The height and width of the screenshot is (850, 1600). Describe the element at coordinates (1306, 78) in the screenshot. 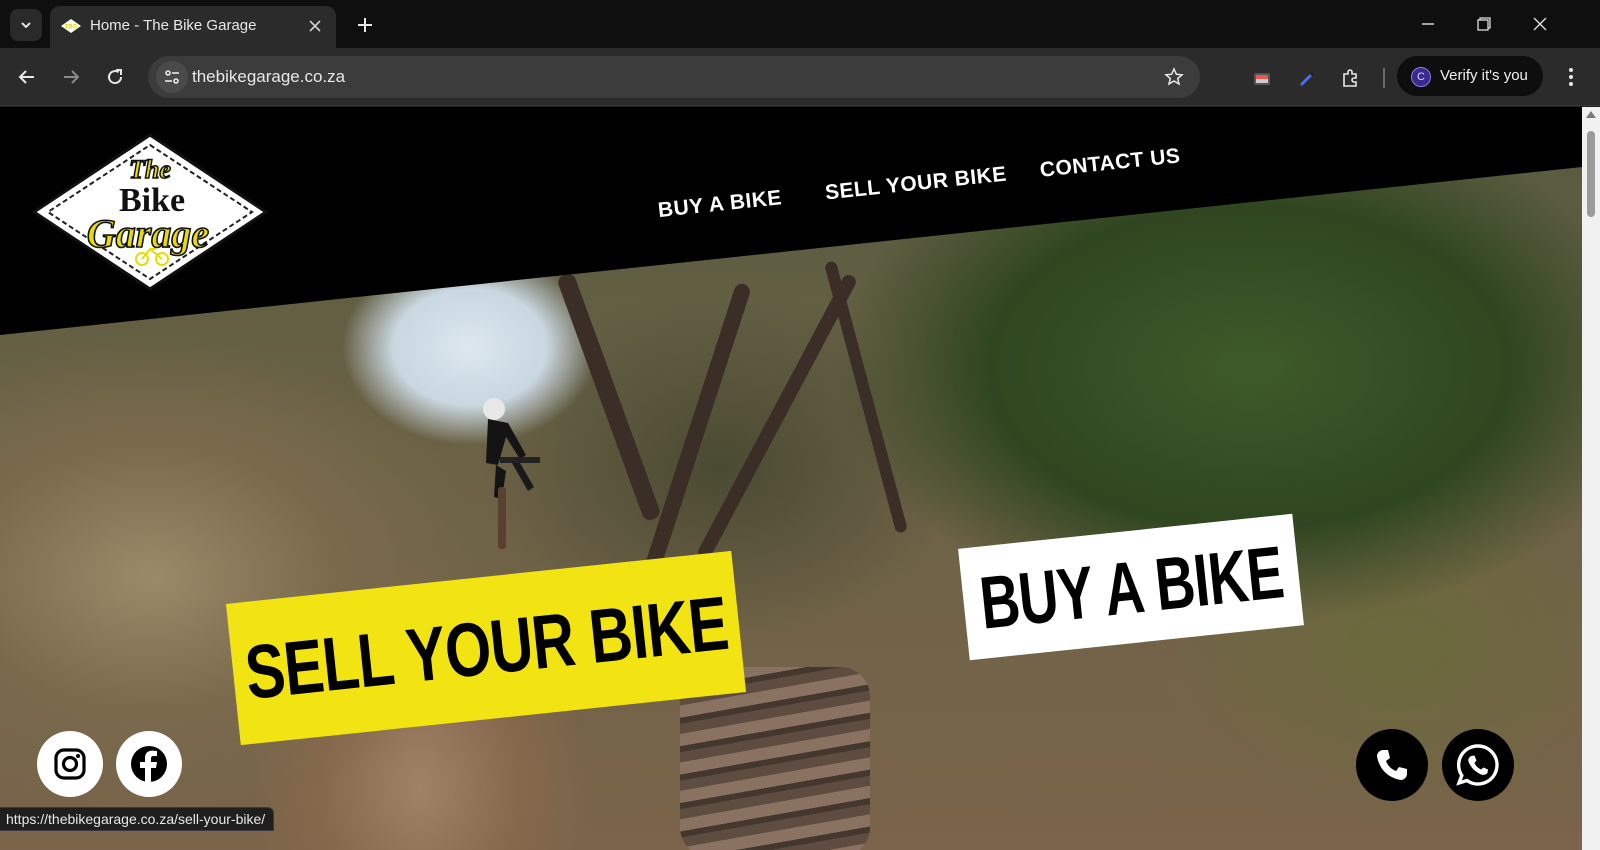

I see `pen-extension-icon` at that location.